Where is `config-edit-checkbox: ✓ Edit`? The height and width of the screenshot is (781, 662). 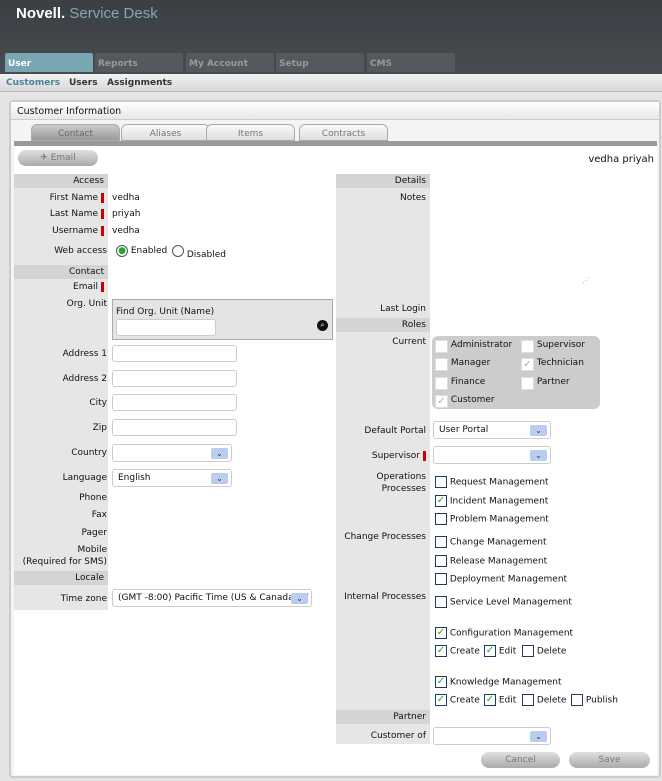
config-edit-checkbox: ✓ Edit is located at coordinates (500, 651).